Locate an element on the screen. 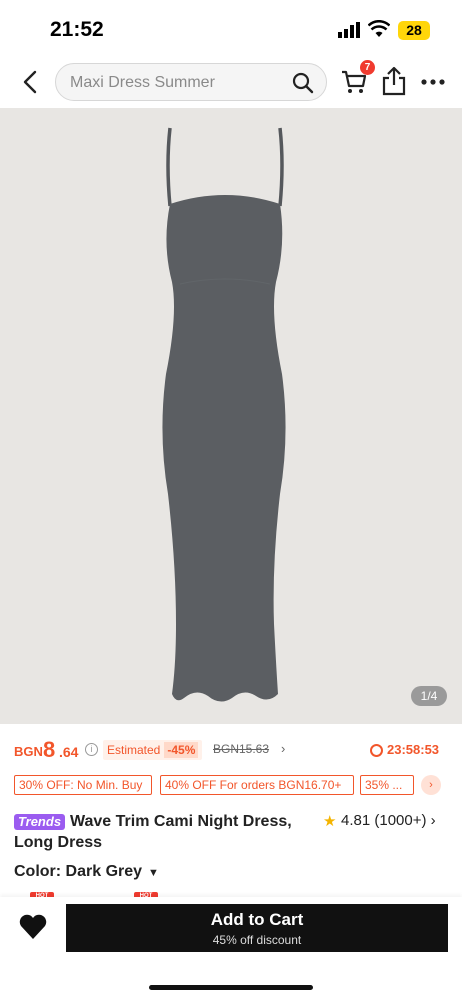 This screenshot has height=999, width=462. heart-icon is located at coordinates (33, 927).